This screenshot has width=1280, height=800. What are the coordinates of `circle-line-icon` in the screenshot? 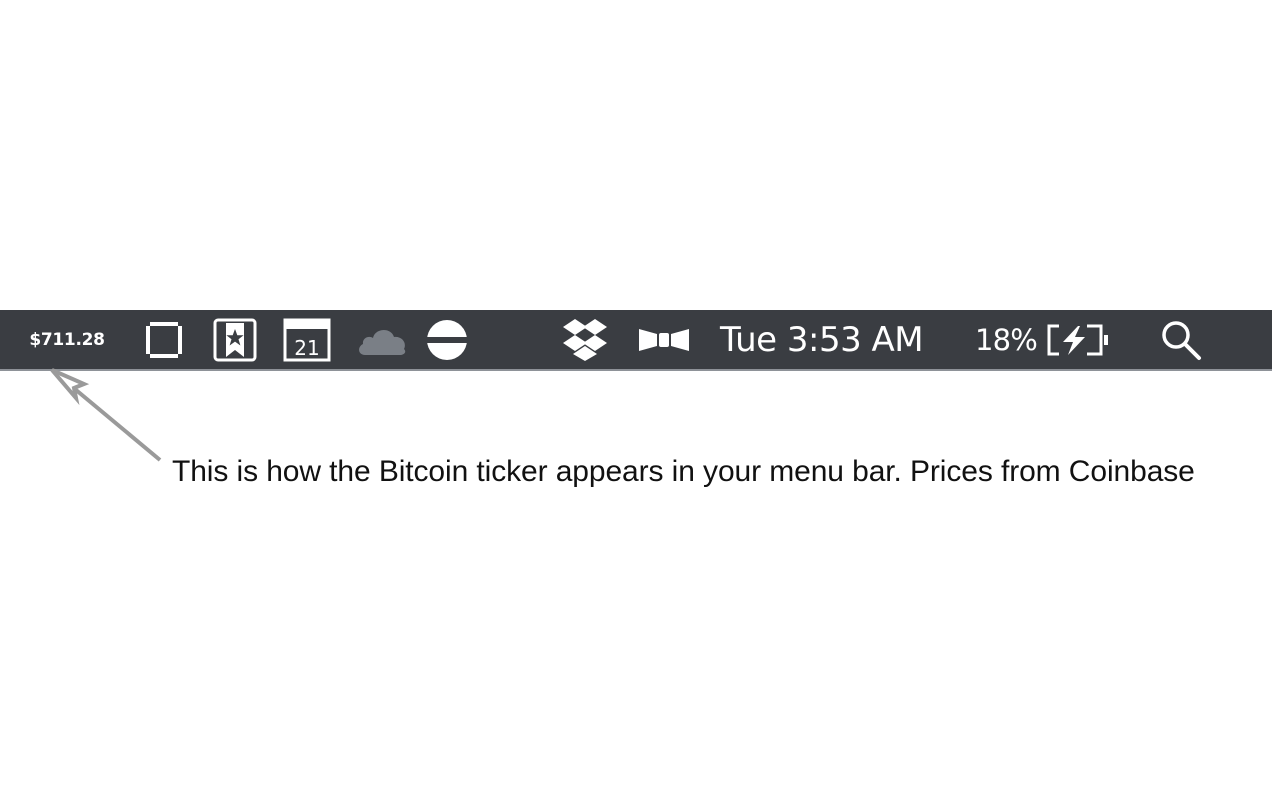 It's located at (447, 339).